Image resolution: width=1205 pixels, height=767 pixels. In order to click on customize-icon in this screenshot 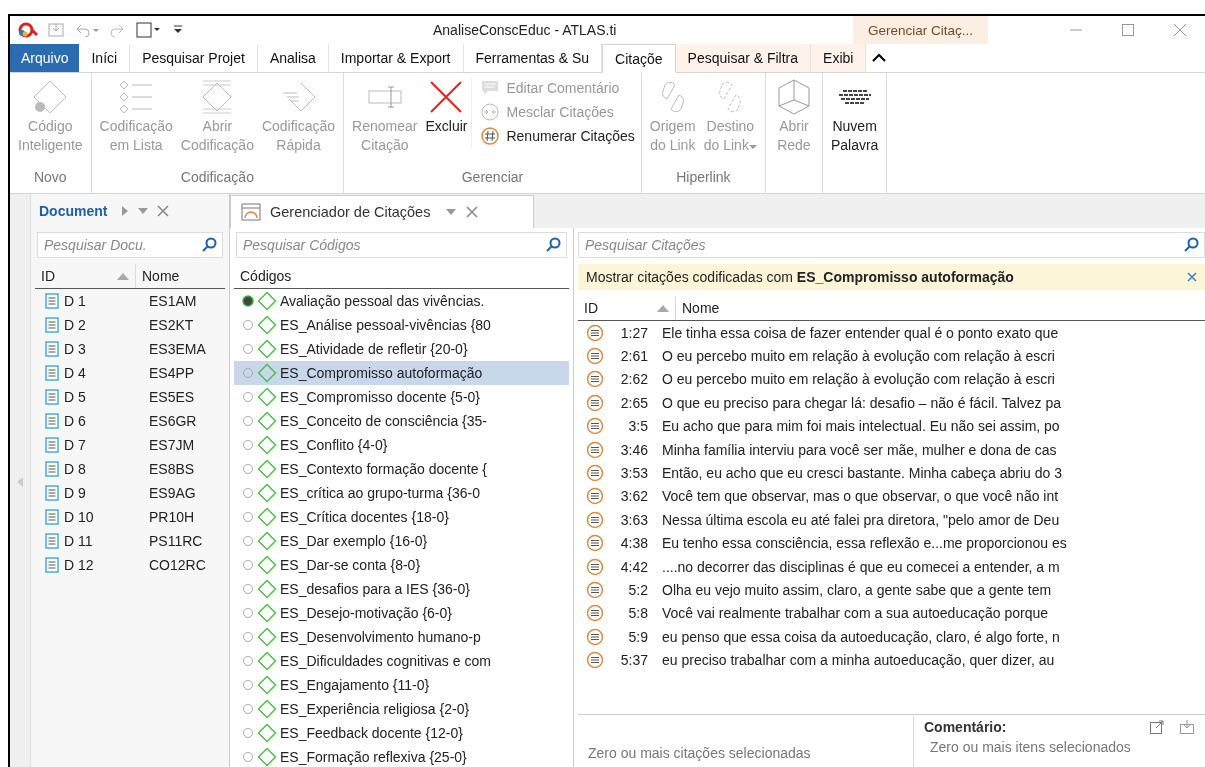, I will do `click(178, 30)`.